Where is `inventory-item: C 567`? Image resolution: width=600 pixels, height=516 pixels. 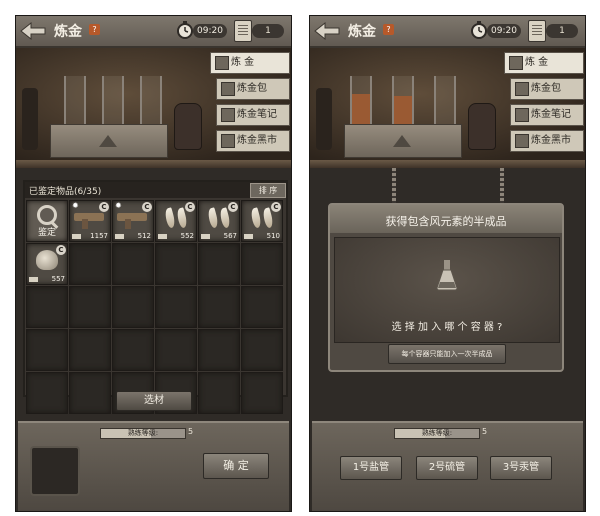
inventory-item: C 567 is located at coordinates (219, 221).